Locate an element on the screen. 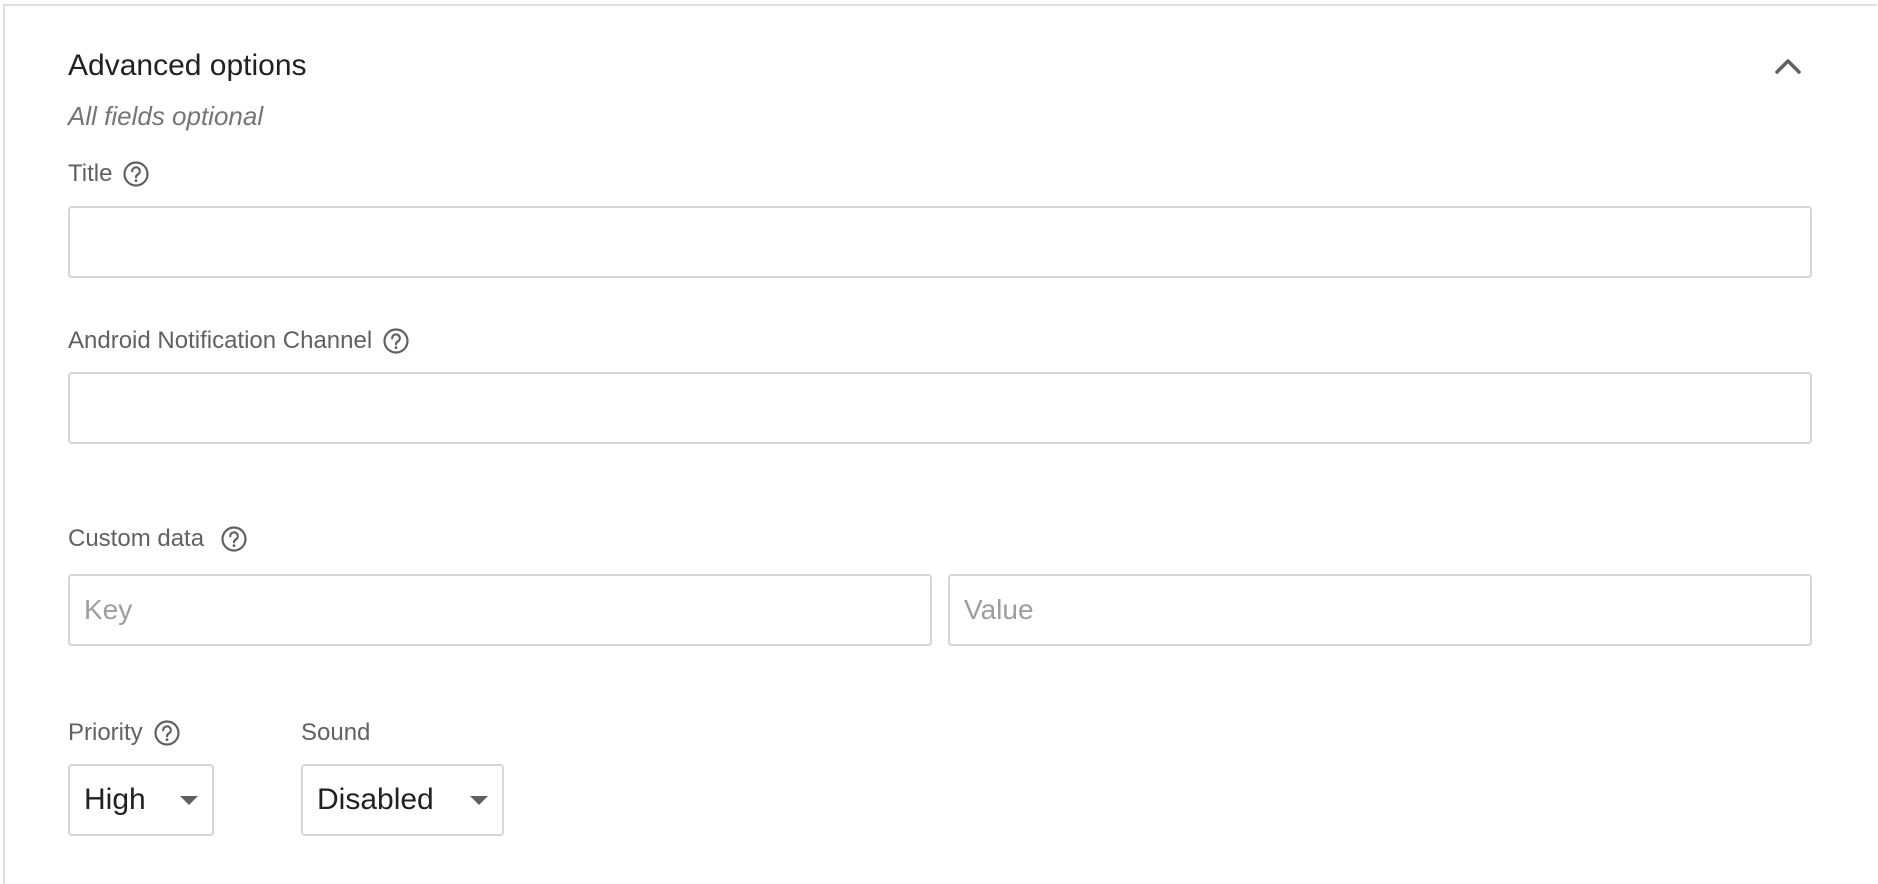 This screenshot has width=1878, height=884. custom-data-label: Custom data is located at coordinates (136, 538).